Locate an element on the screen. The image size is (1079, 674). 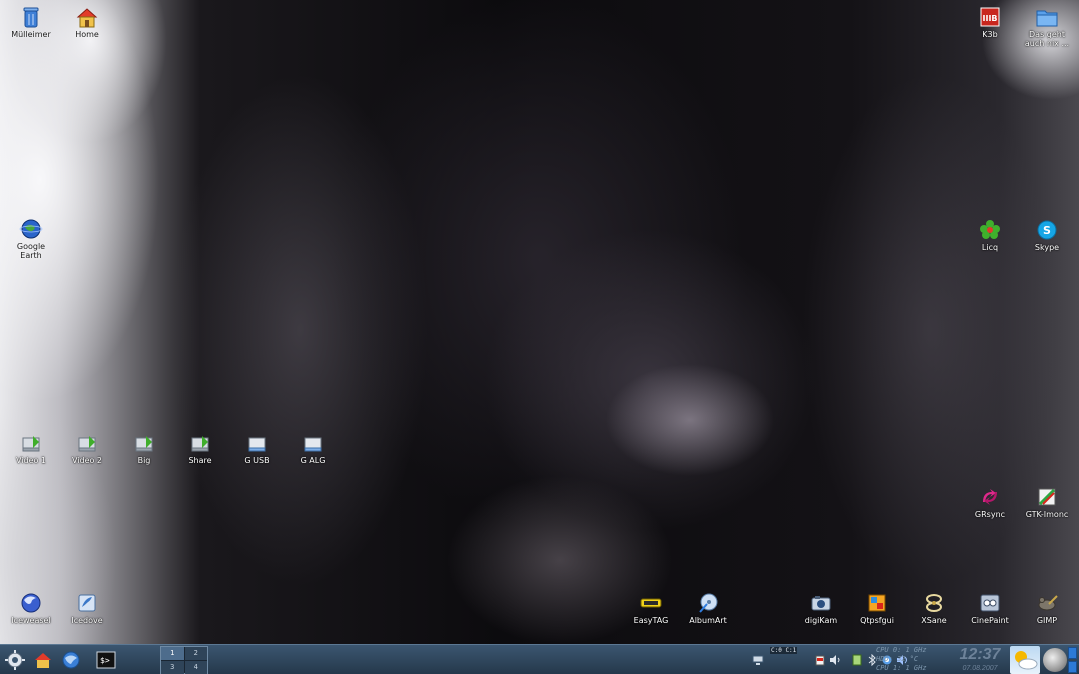
desktop-icon-home: Home is located at coordinates (87, 22).